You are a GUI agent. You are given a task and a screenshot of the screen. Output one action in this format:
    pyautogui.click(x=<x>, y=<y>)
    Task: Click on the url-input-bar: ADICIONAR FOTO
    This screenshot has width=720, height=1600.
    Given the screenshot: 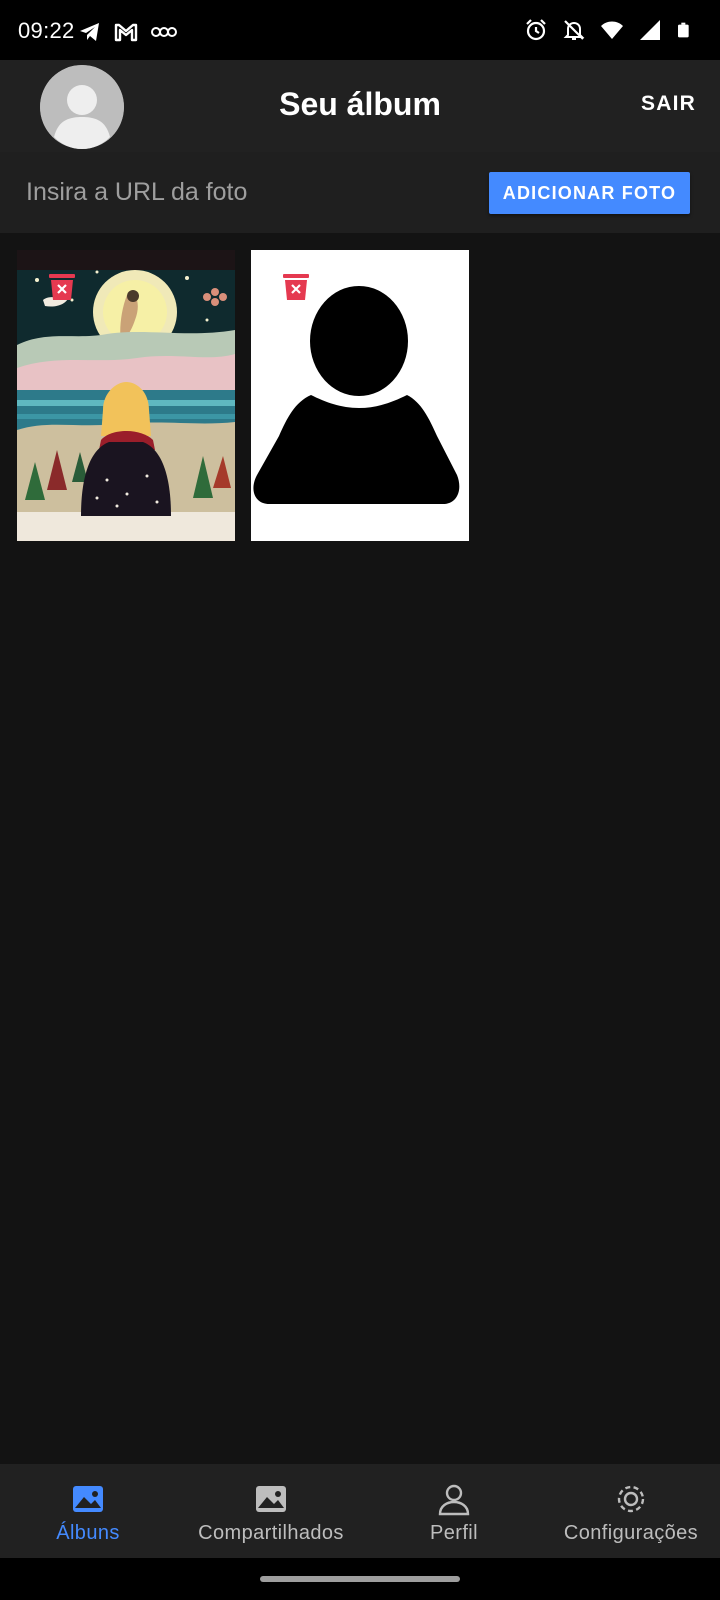 What is the action you would take?
    pyautogui.click(x=360, y=192)
    